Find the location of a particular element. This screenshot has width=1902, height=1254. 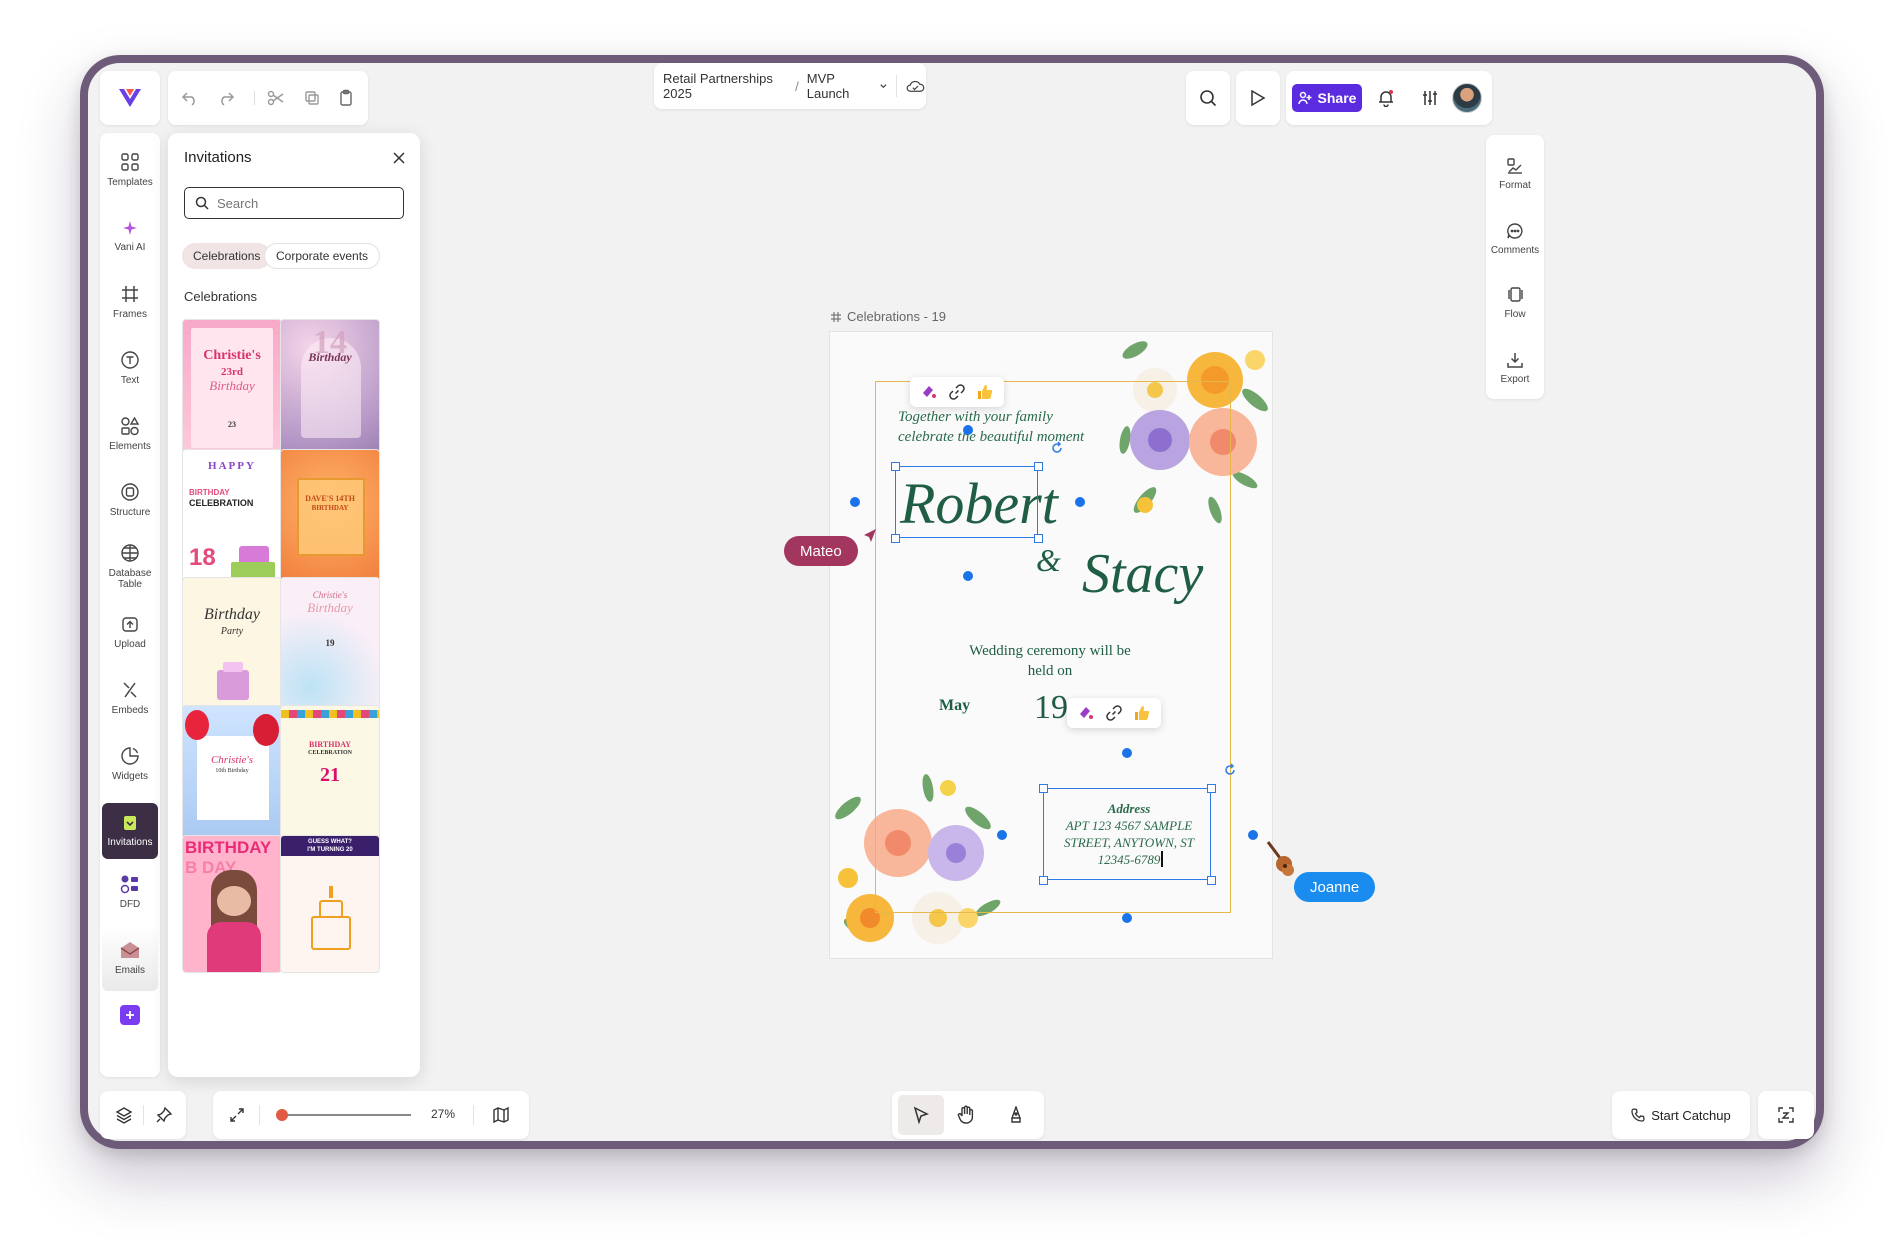

bell-icon is located at coordinates (1386, 98).